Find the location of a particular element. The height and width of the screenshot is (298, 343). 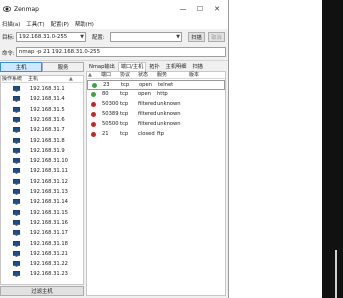

host-row: 192.168.31.21 is located at coordinates (42, 254).